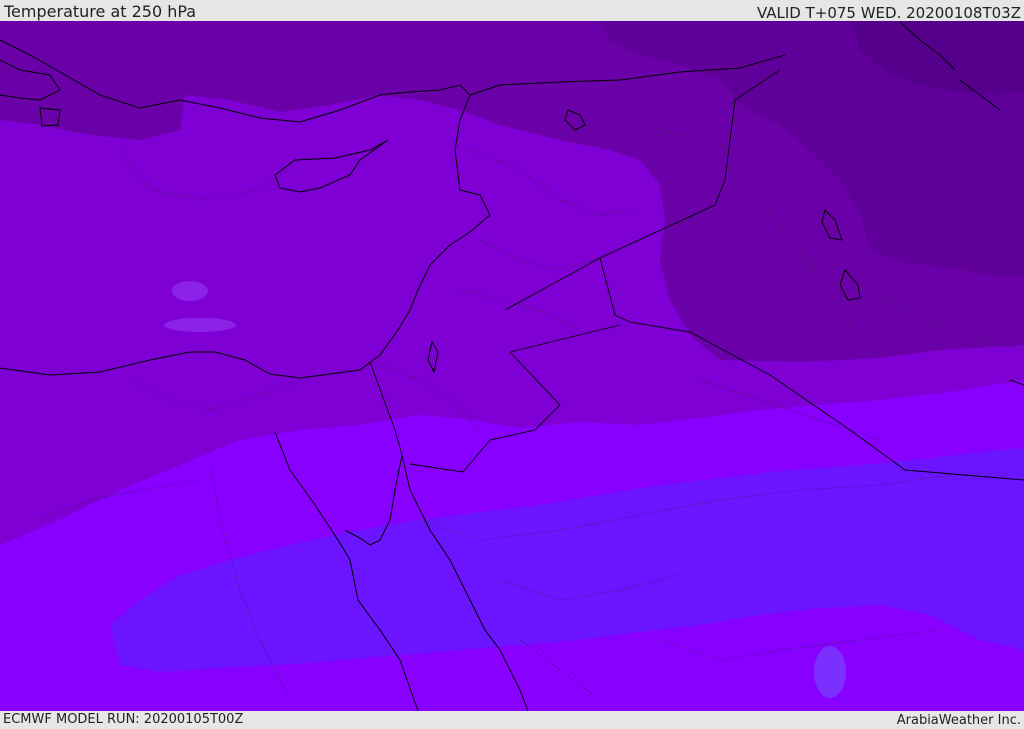 The image size is (1024, 729). Describe the element at coordinates (190, 291) in the screenshot. I see `field-pocket-mediterranean` at that location.